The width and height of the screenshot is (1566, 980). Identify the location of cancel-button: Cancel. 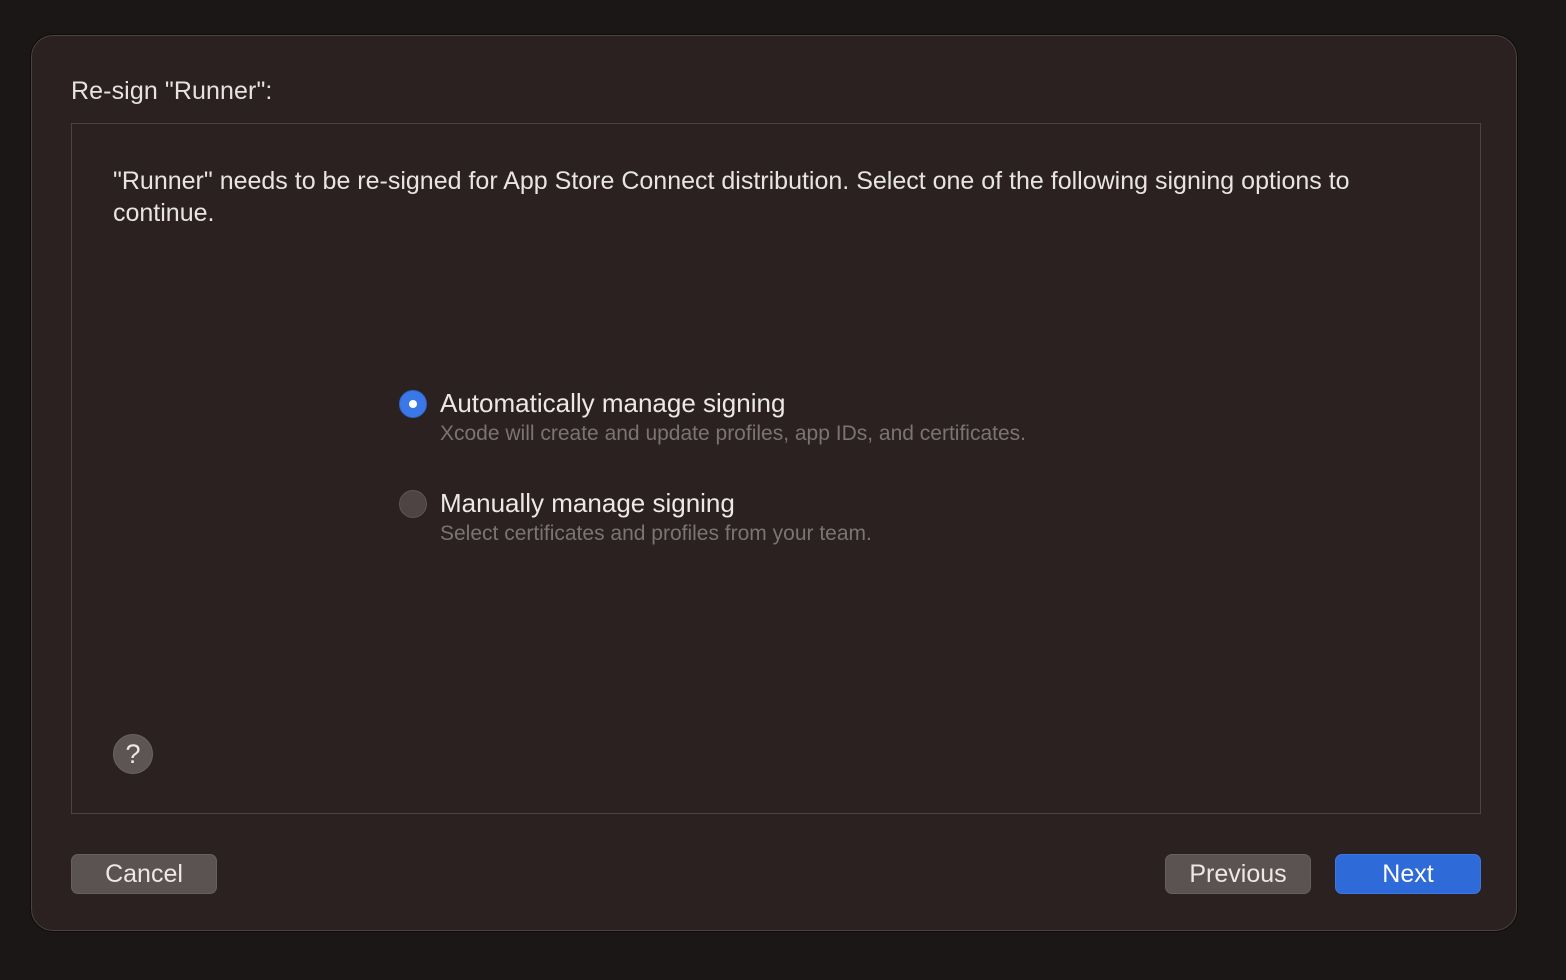
(144, 874).